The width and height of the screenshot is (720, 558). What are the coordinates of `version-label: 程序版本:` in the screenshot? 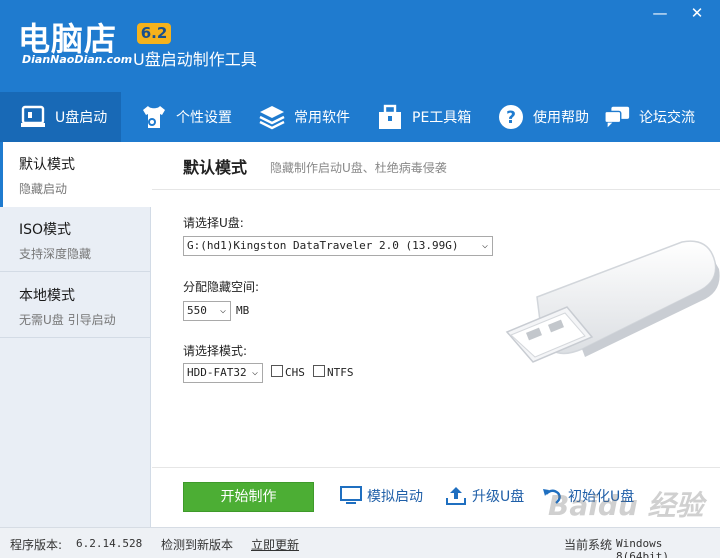 It's located at (36, 545).